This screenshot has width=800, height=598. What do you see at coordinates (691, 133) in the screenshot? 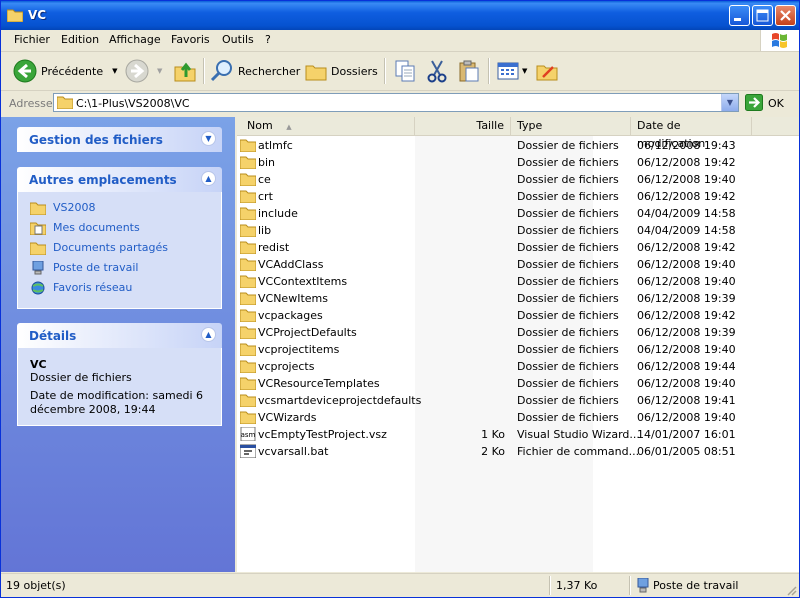
I see `column-header-date: Date de modification` at bounding box center [691, 133].